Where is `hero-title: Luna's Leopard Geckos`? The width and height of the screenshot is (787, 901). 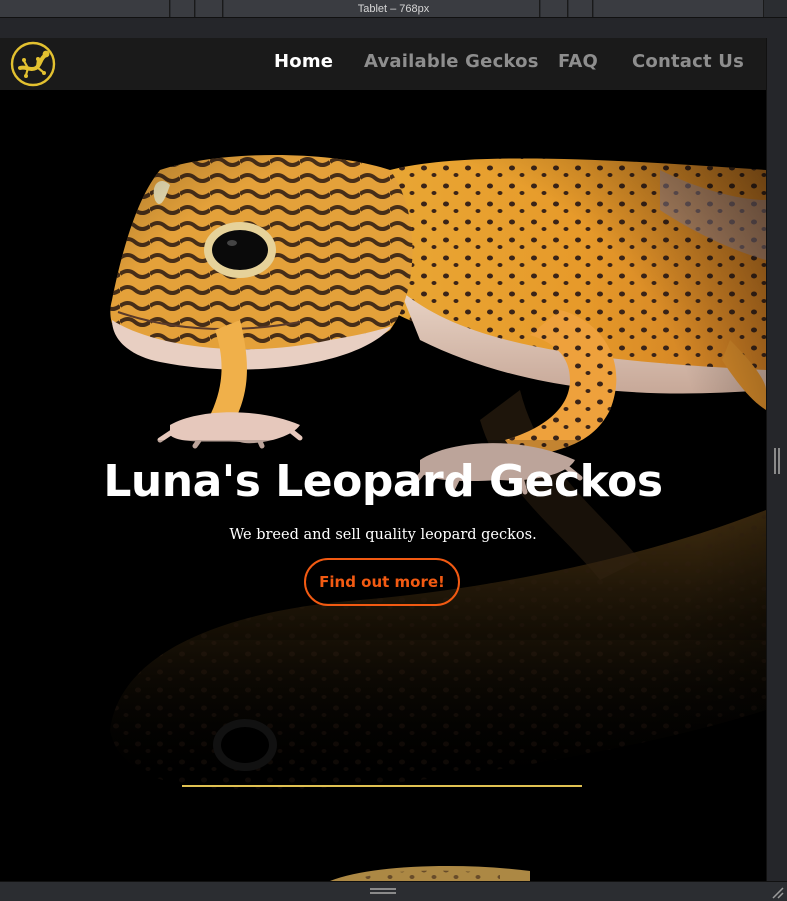
hero-title: Luna's Leopard Geckos is located at coordinates (383, 481).